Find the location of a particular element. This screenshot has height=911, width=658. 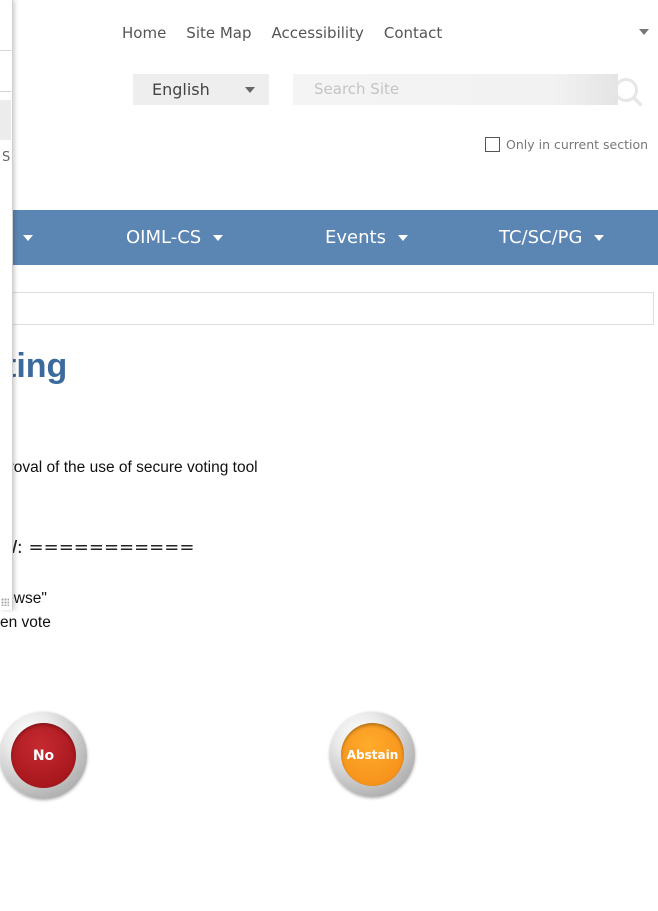

only-current-section-label: Only in current section is located at coordinates (577, 144).